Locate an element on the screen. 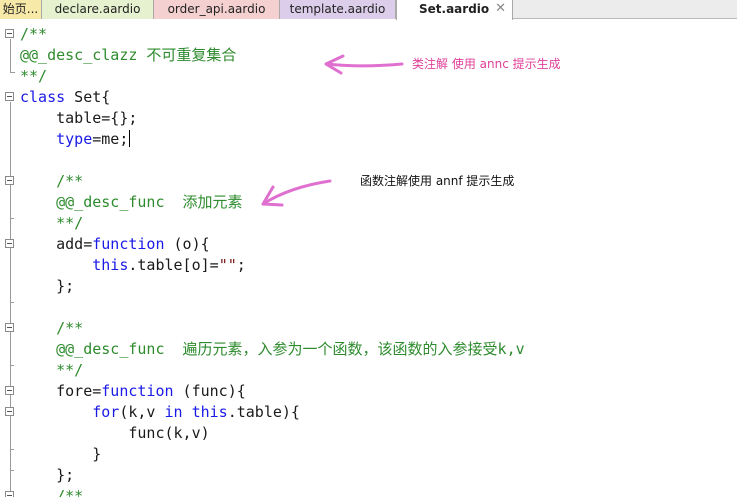 The width and height of the screenshot is (737, 497). arrow-class-note is located at coordinates (364, 64).